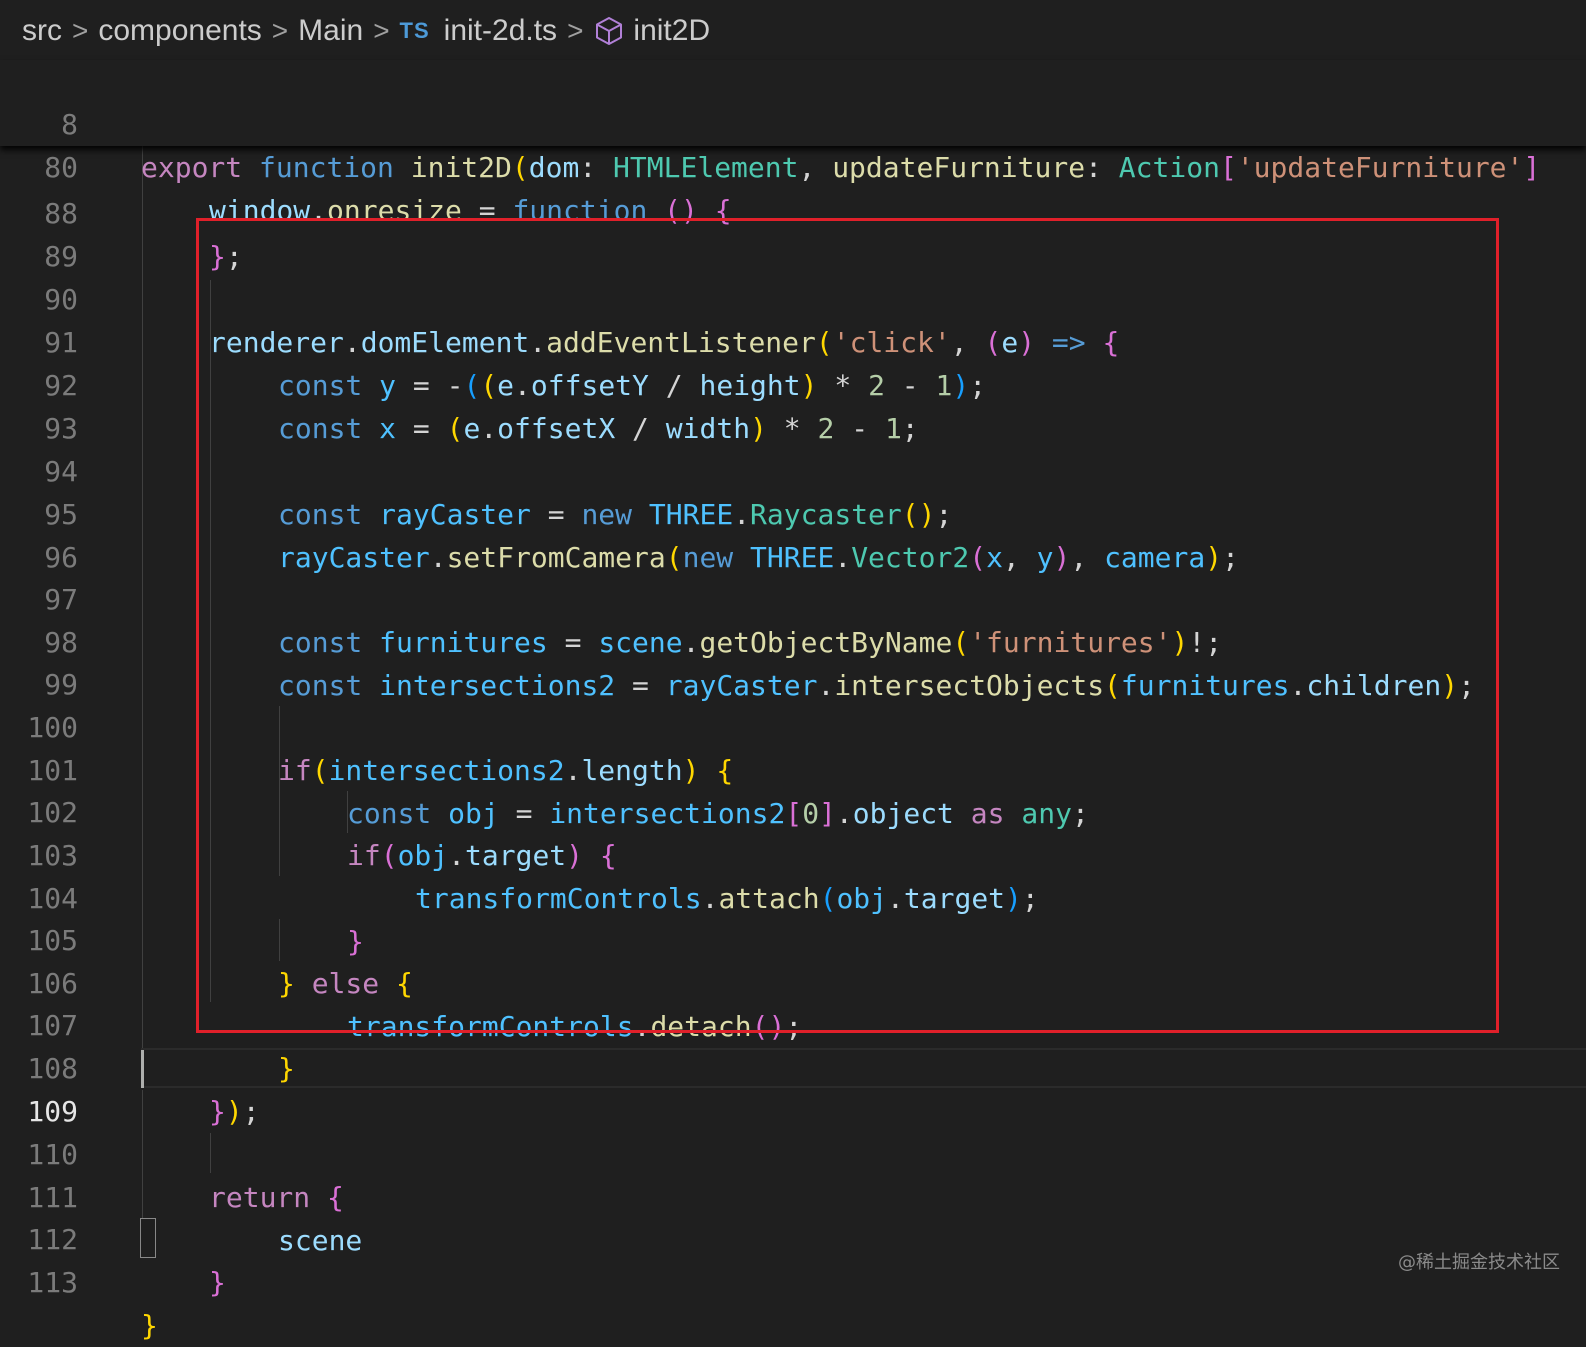 Image resolution: width=1586 pixels, height=1347 pixels. Describe the element at coordinates (414, 30) in the screenshot. I see `typescript-file-icon: TS` at that location.